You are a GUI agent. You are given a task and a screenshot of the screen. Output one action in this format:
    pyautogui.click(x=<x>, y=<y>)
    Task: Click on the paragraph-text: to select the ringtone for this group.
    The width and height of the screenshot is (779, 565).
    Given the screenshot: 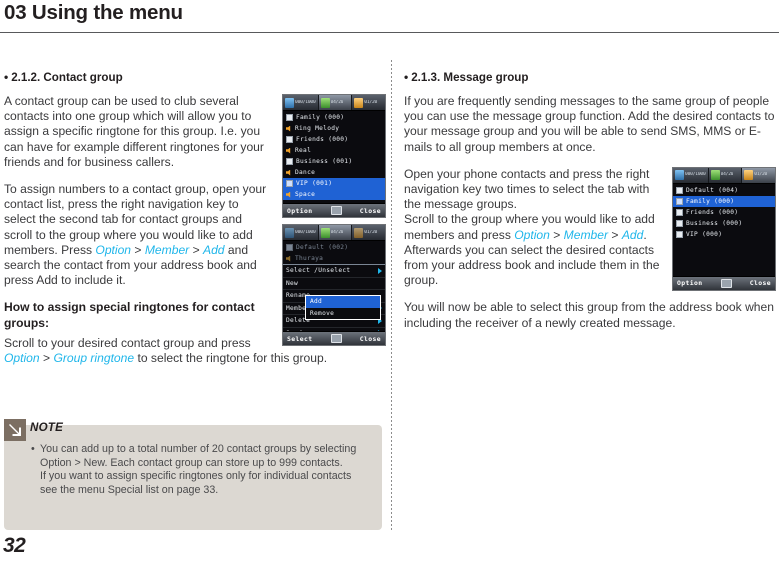 What is the action you would take?
    pyautogui.click(x=231, y=358)
    